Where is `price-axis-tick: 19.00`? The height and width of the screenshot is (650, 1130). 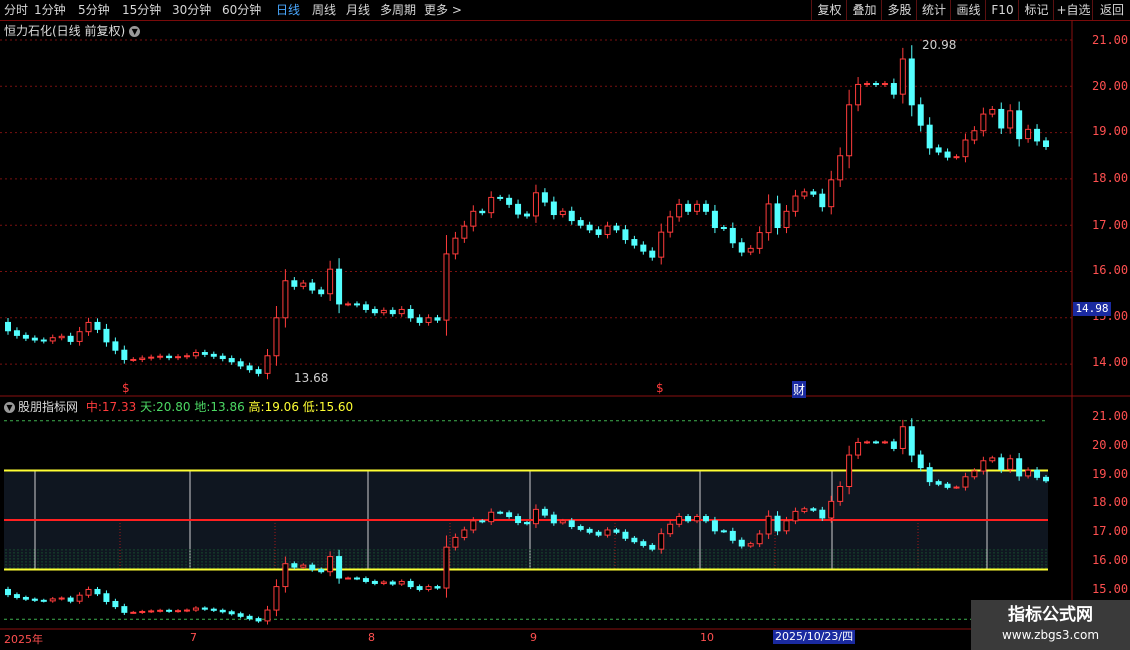 price-axis-tick: 19.00 is located at coordinates (1110, 131).